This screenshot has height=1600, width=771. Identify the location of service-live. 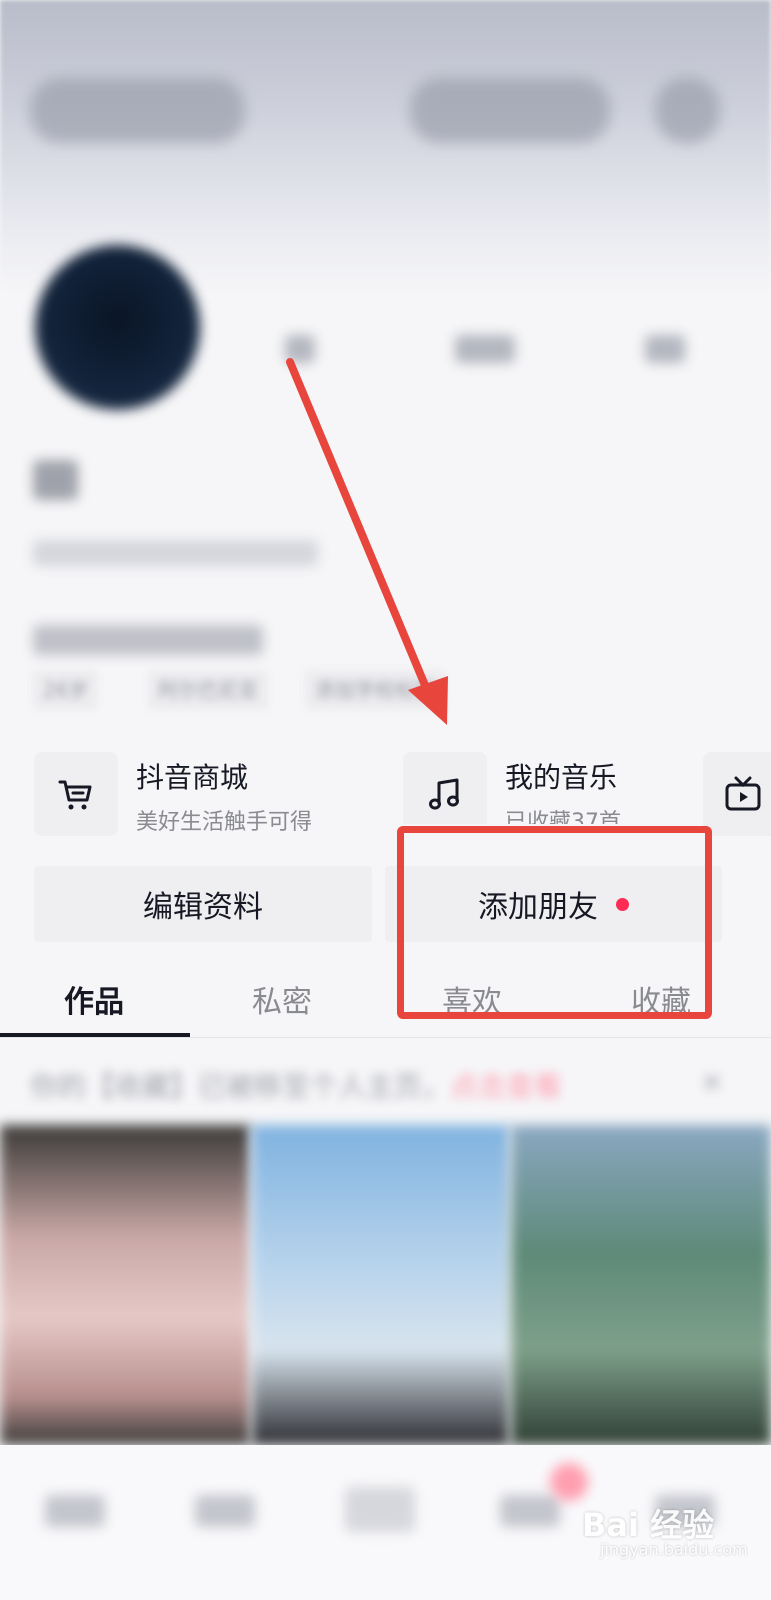
(737, 797).